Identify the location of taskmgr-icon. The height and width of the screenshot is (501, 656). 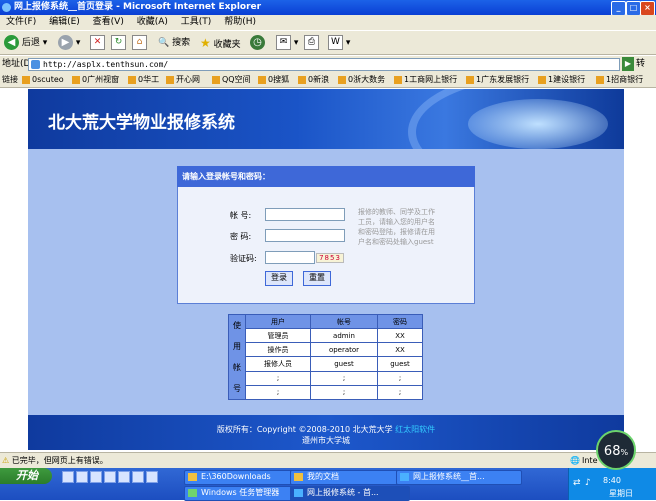
(192, 493).